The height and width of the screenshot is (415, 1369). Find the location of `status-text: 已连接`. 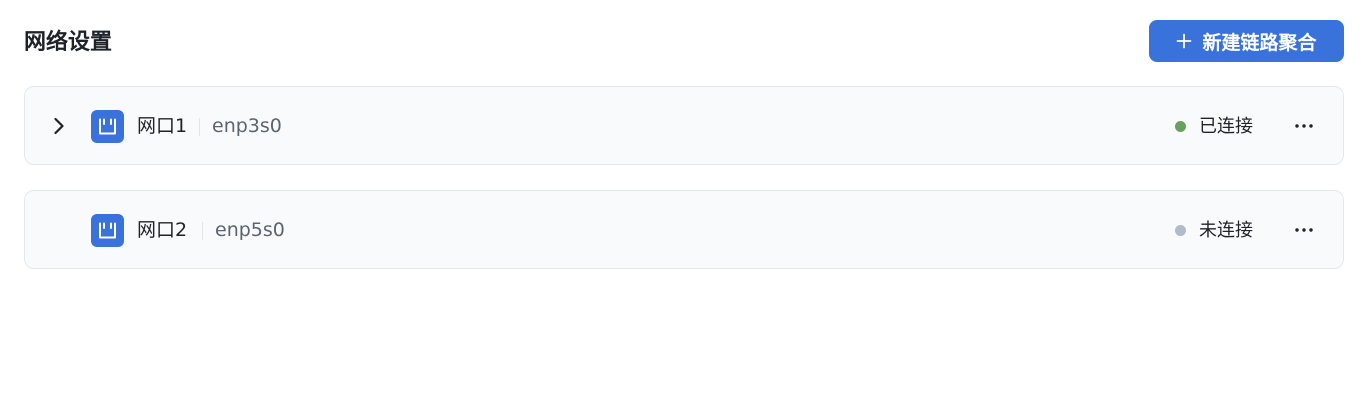

status-text: 已连接 is located at coordinates (1226, 126).